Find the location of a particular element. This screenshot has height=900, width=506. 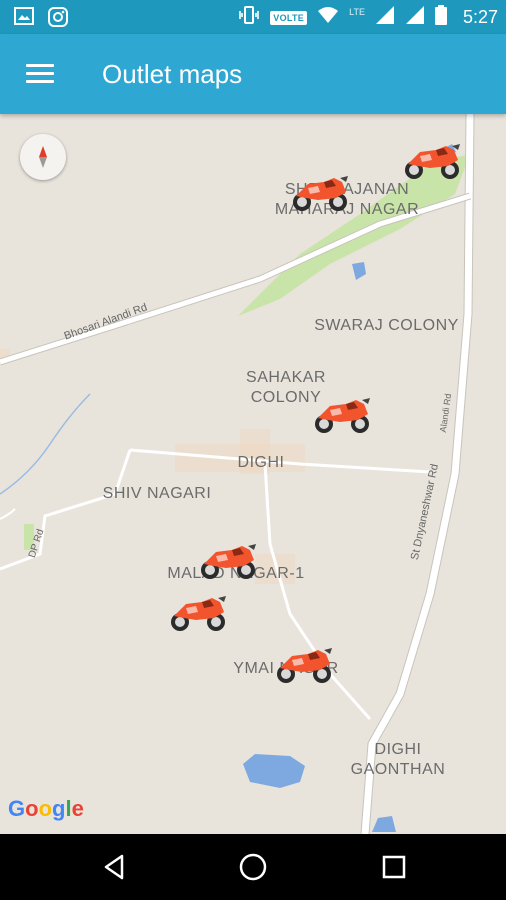

area-label-dighi-gaonthan: DIGHI GAONTHAN is located at coordinates (398, 759).